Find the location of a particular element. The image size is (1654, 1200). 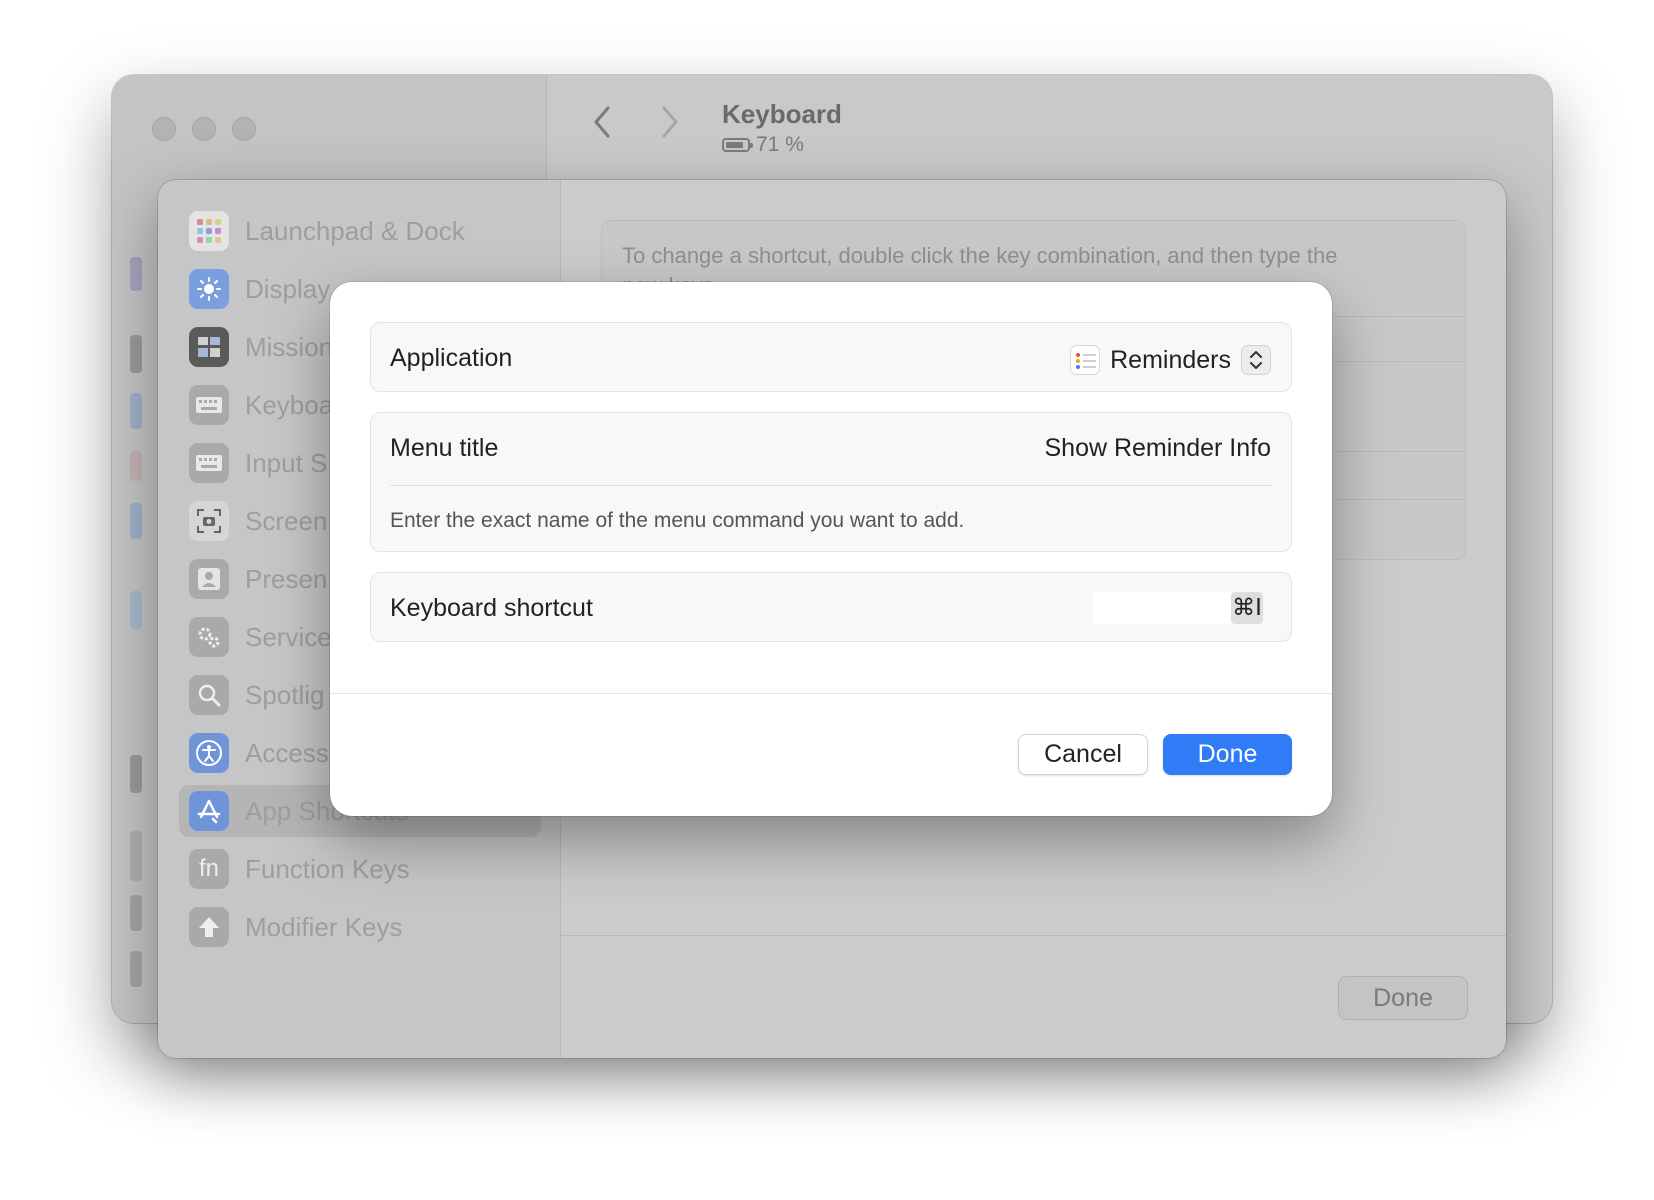

application-label: Application is located at coordinates (451, 358).